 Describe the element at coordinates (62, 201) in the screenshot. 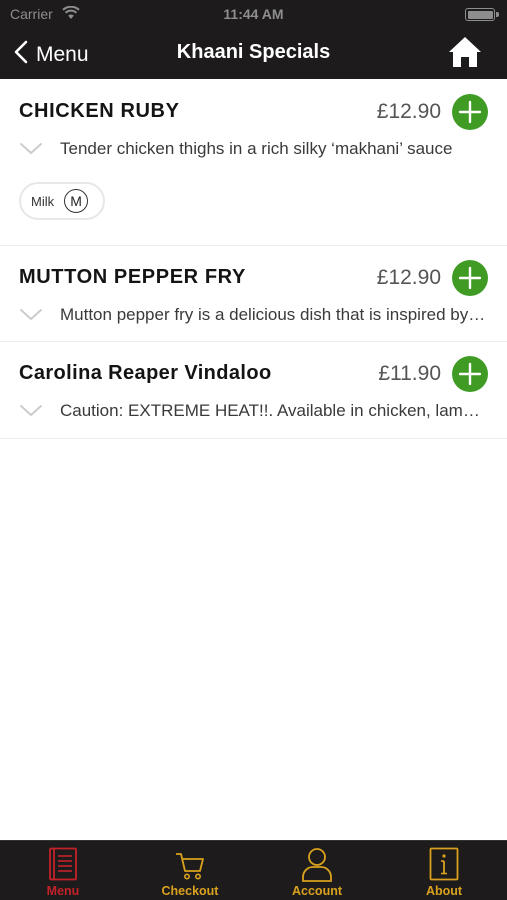

I see `allergen-badge: Milk M` at that location.